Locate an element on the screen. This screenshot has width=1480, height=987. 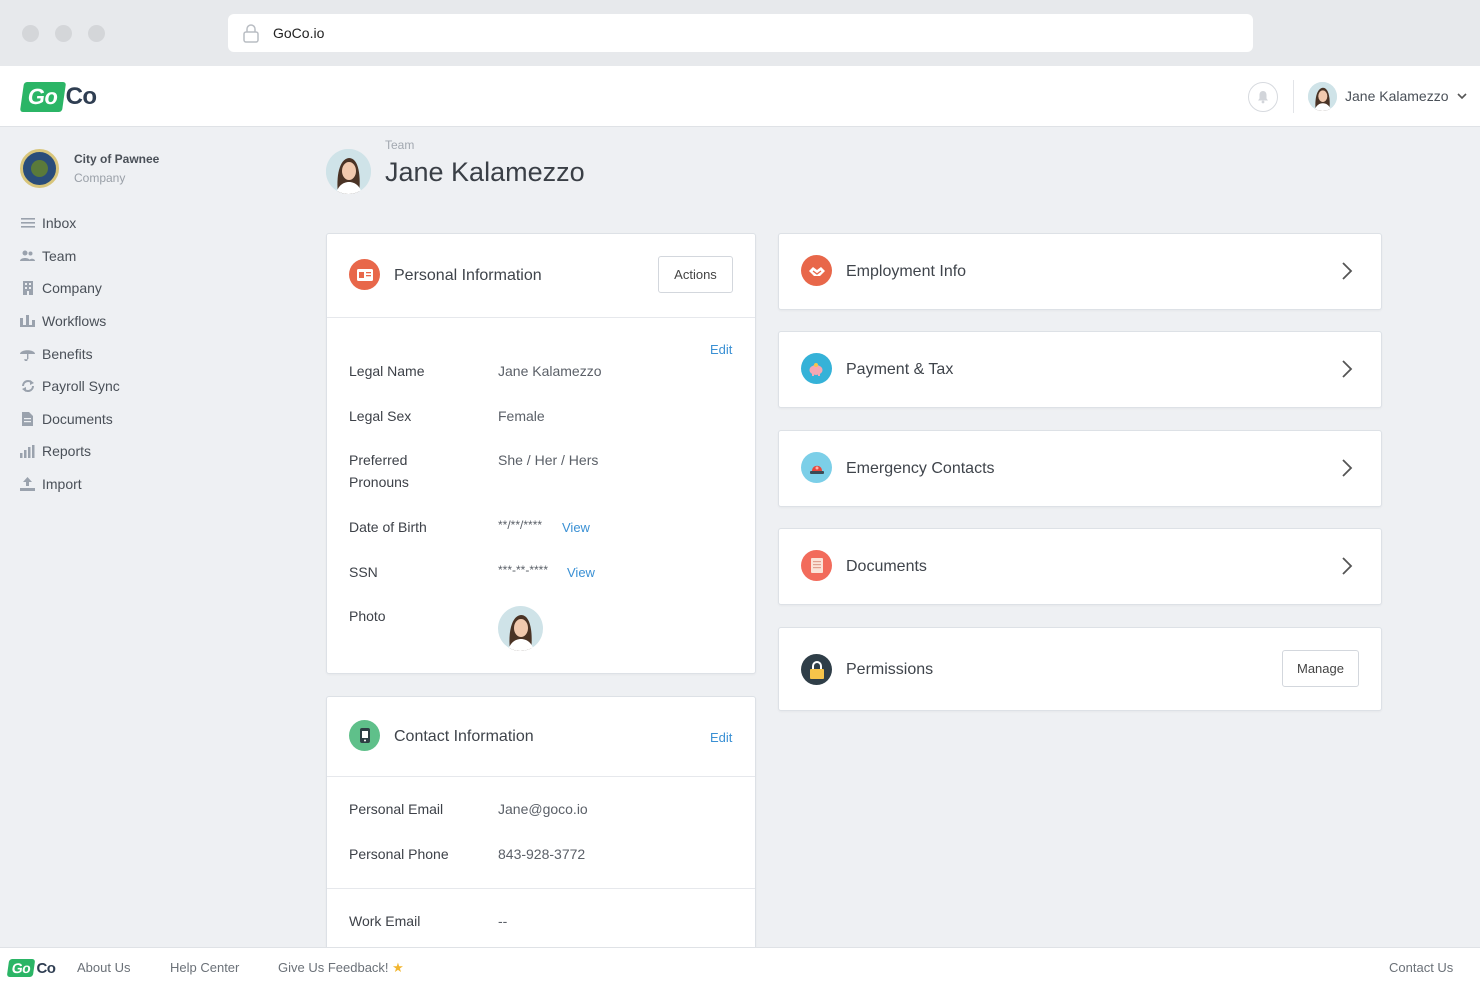
contact-us-link: Contact Us is located at coordinates (1421, 967).